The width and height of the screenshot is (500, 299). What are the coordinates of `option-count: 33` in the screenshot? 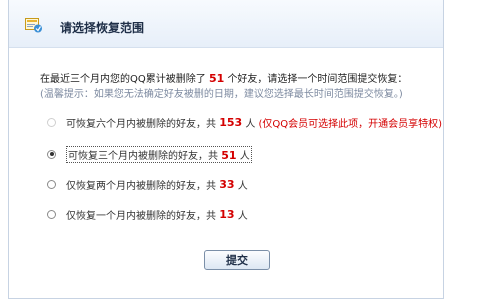 It's located at (227, 184).